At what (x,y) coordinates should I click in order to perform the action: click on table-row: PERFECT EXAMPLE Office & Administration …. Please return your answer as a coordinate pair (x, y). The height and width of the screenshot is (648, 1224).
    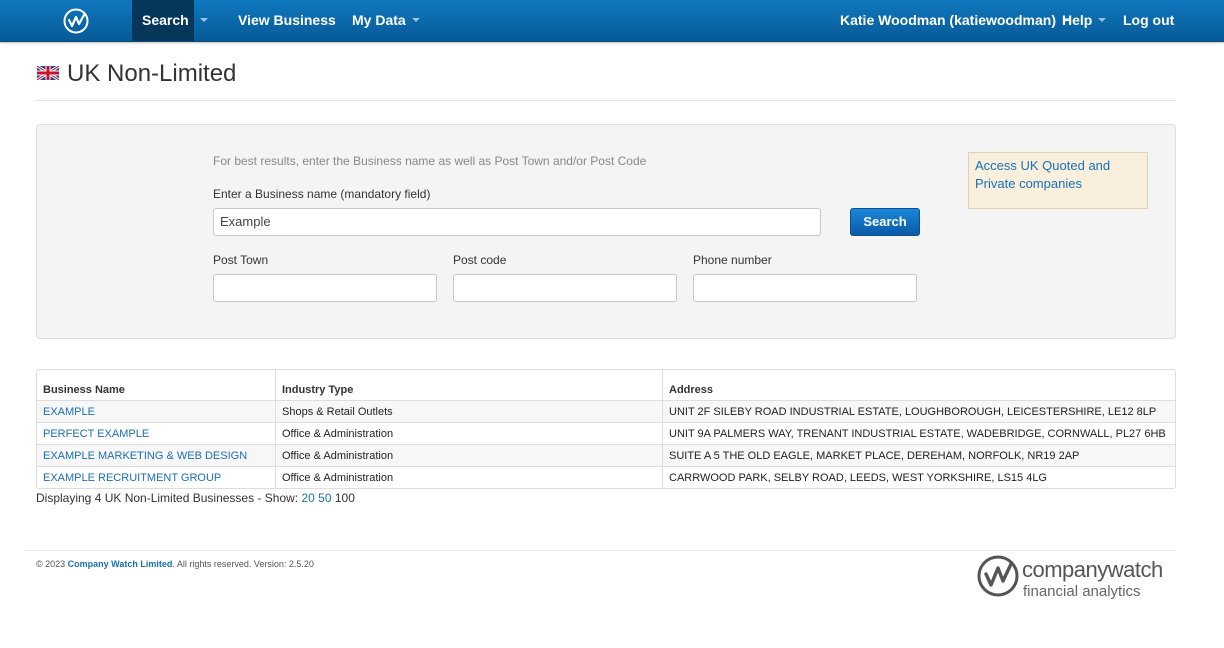
    Looking at the image, I should click on (606, 433).